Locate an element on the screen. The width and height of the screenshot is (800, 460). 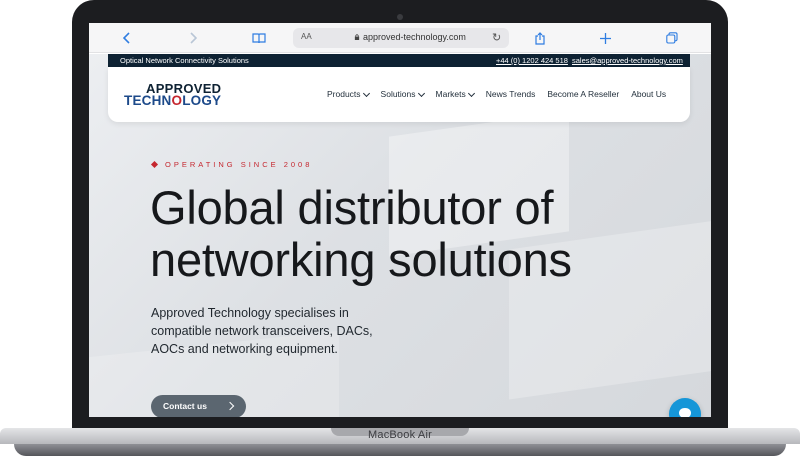
nav-markets: Markets is located at coordinates (455, 94).